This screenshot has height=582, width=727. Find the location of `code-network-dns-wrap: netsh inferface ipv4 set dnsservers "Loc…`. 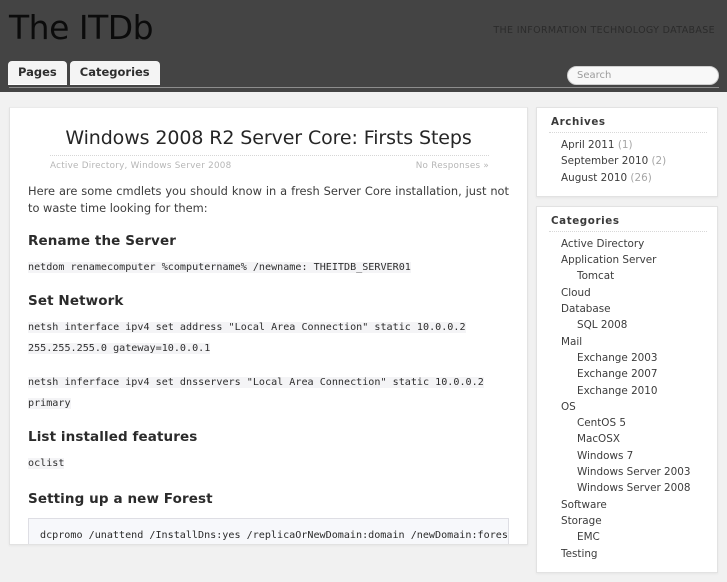

code-network-dns-wrap: netsh inferface ipv4 set dnsservers "Loc… is located at coordinates (268, 391).